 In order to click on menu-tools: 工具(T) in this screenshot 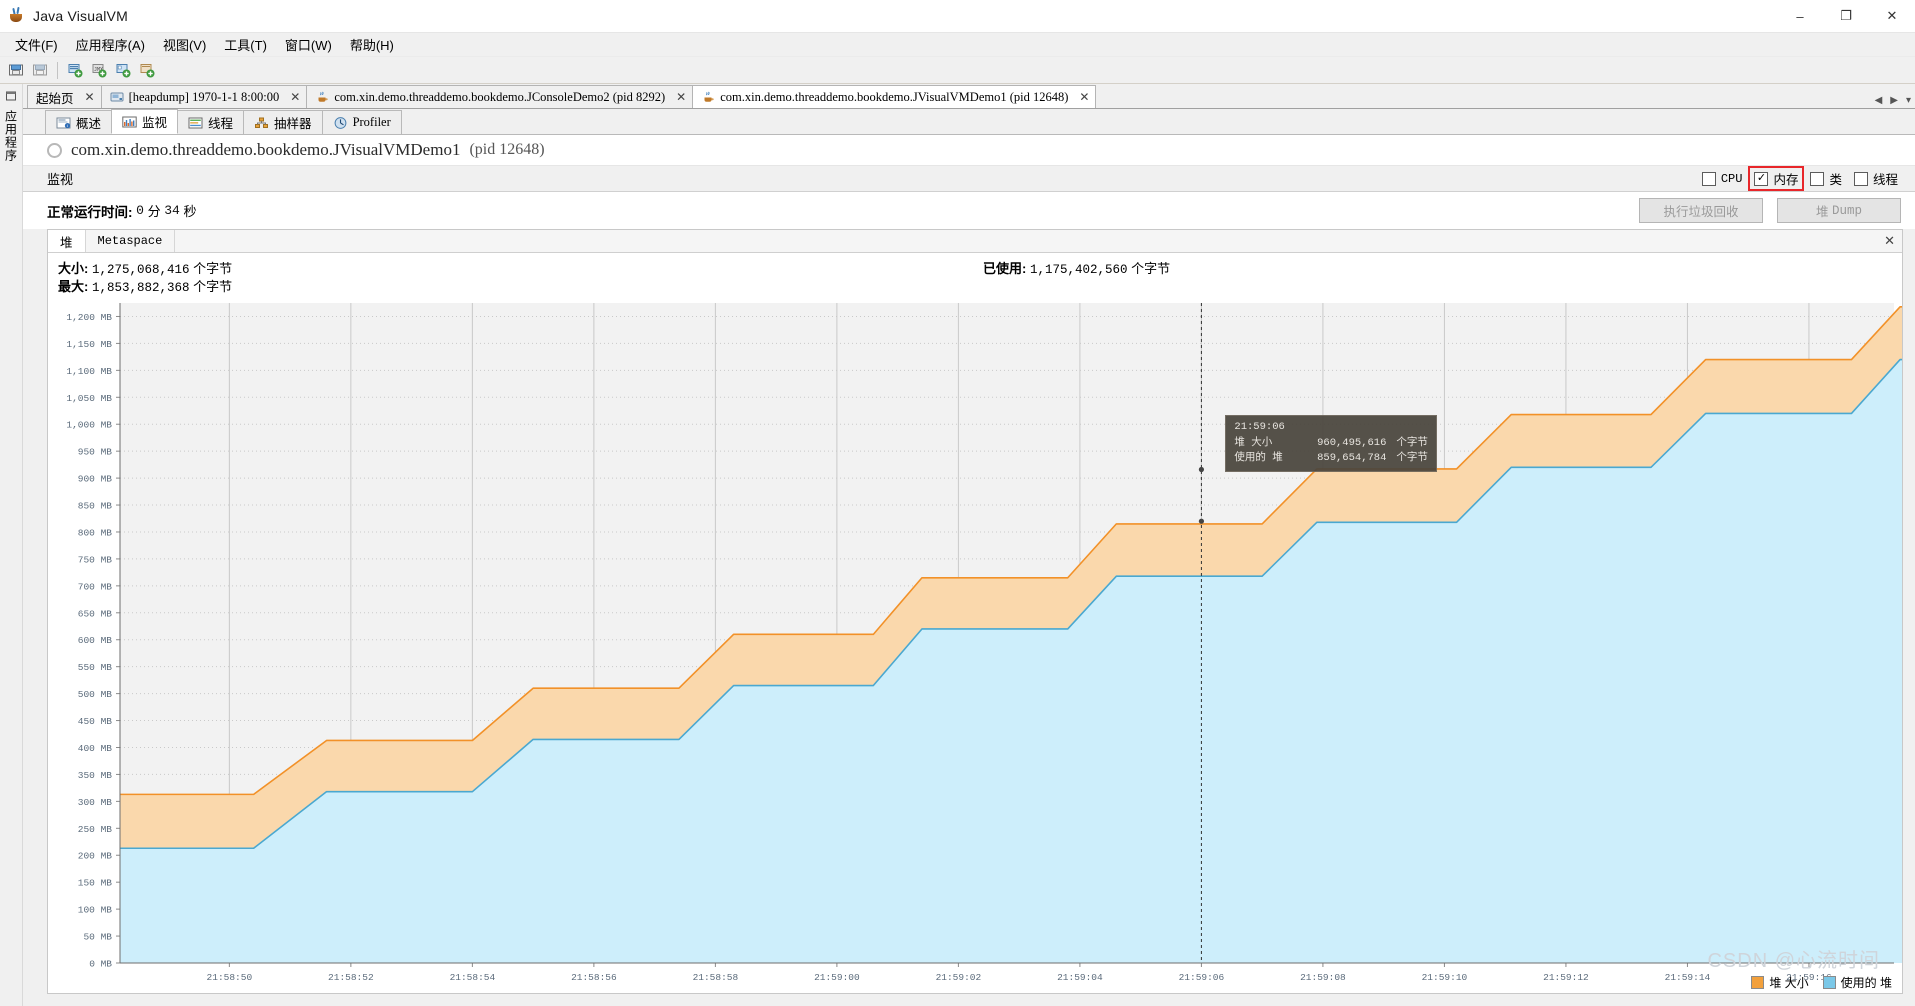, I will do `click(245, 44)`.